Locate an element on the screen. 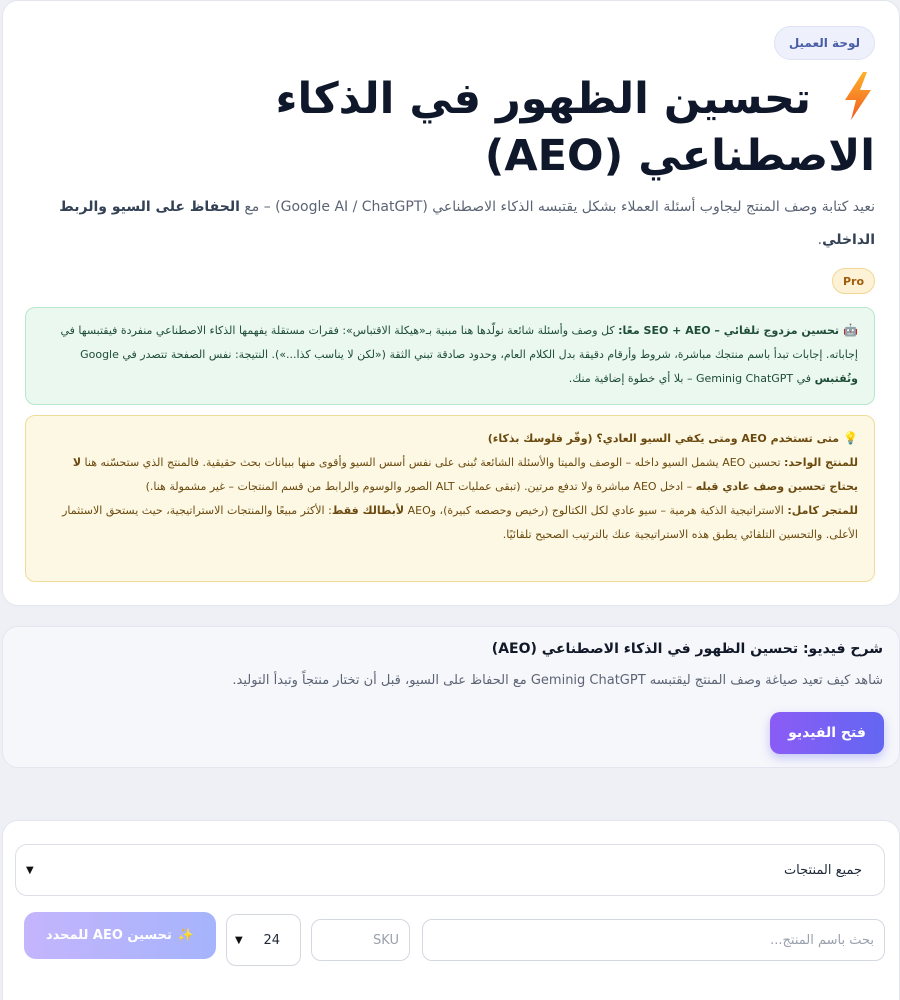 This screenshot has width=900, height=1000. page-title-text: تحسين الظهور في الذكاء الاصطناعي (AEO) is located at coordinates (575, 127).